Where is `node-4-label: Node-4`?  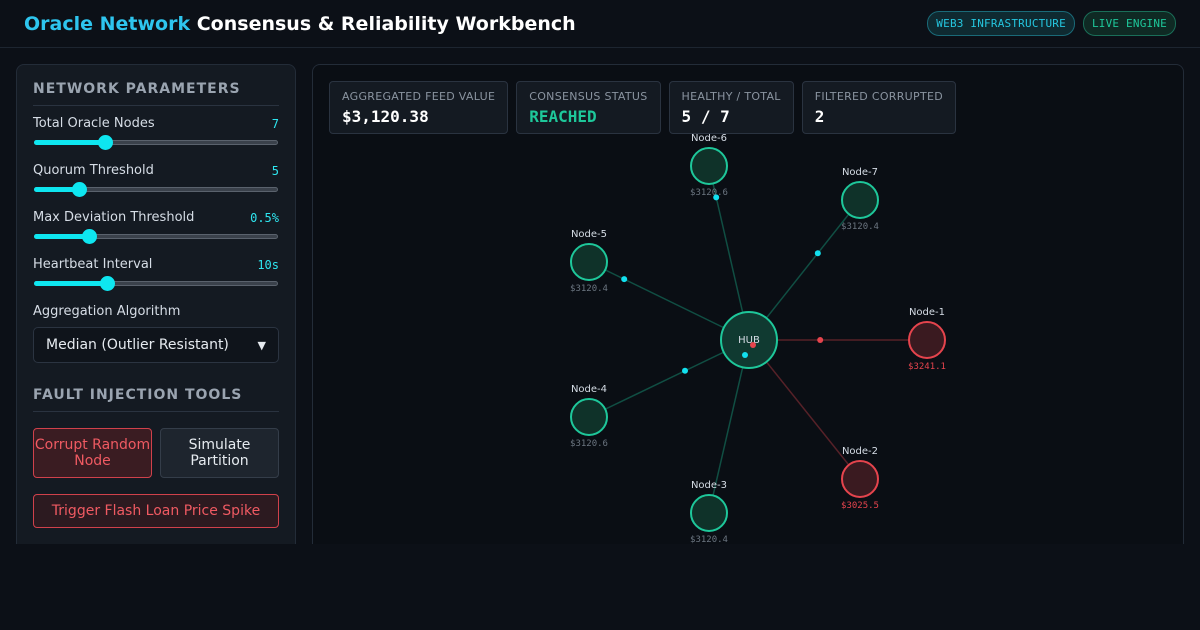
node-4-label: Node-4 is located at coordinates (589, 389).